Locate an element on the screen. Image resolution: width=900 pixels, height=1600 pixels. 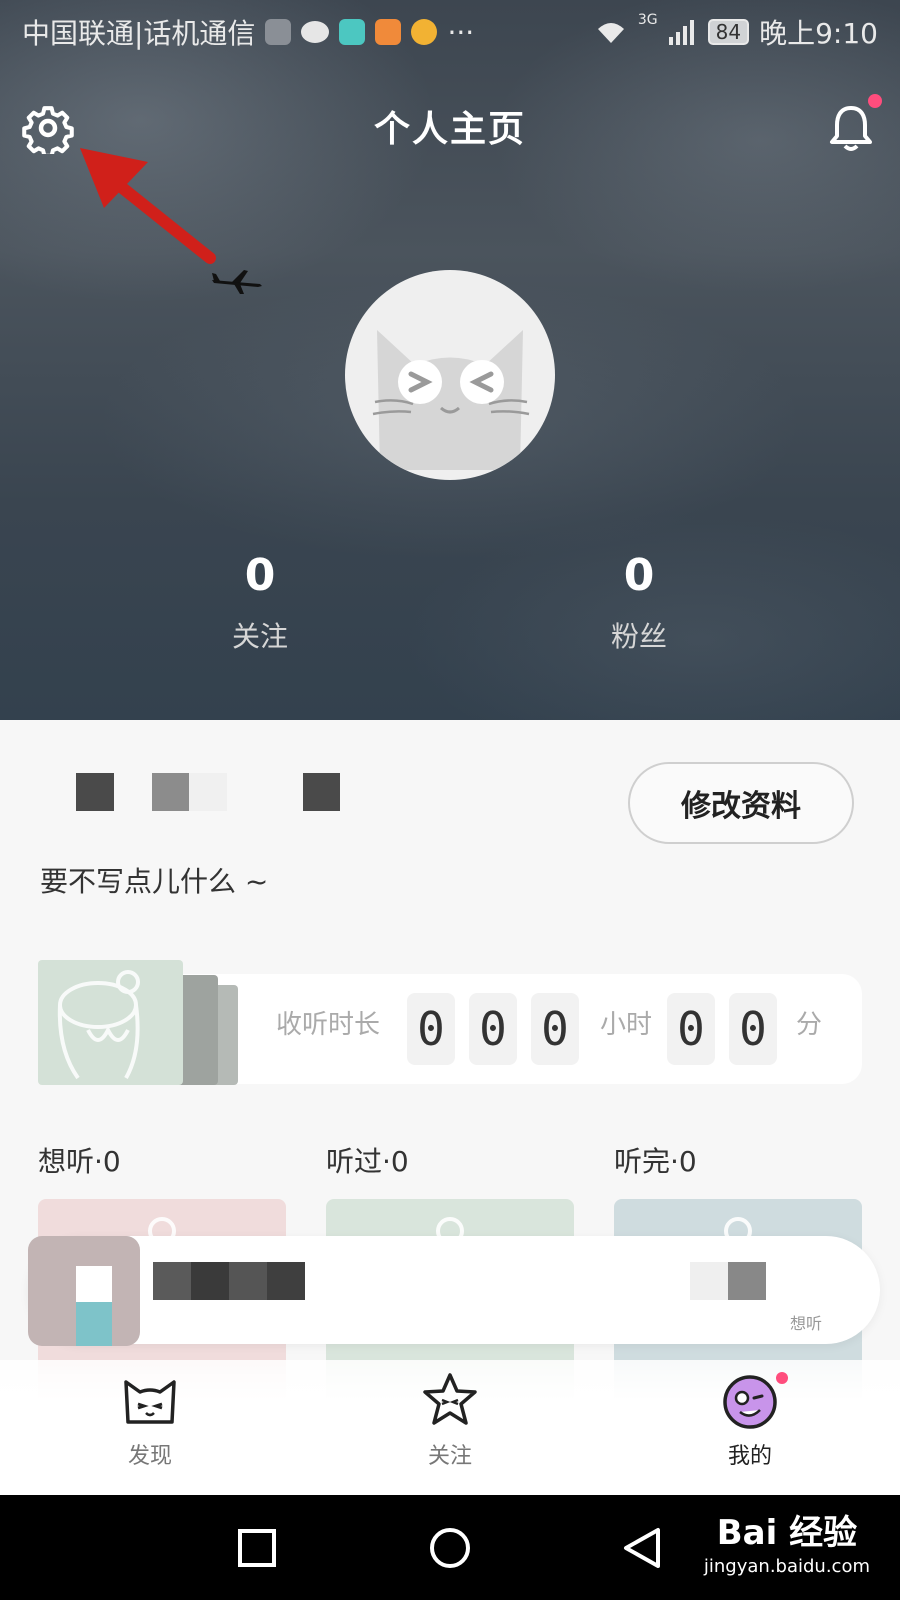
status-bar: 中国联通|话机通信 ··· 3G 84 晚上9:10 is located at coordinates (450, 32).